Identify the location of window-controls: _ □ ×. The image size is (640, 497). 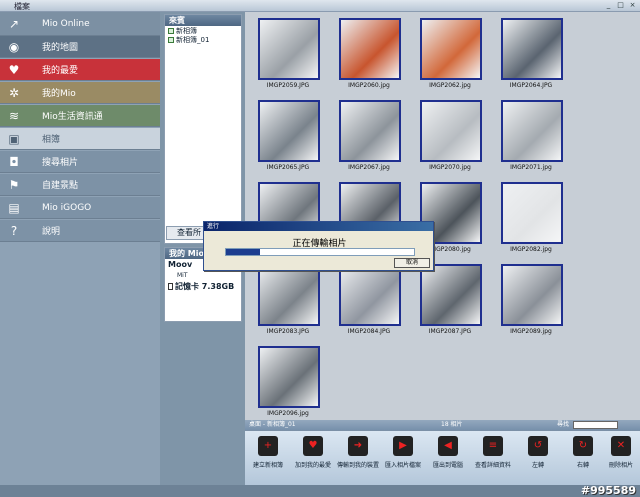
(620, 5).